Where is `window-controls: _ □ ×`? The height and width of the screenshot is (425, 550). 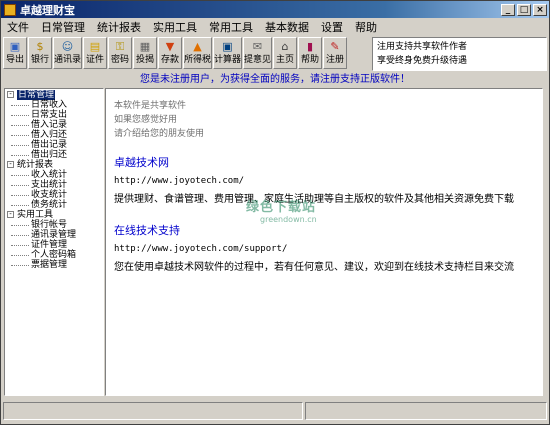
window-controls: _ □ × is located at coordinates (524, 9).